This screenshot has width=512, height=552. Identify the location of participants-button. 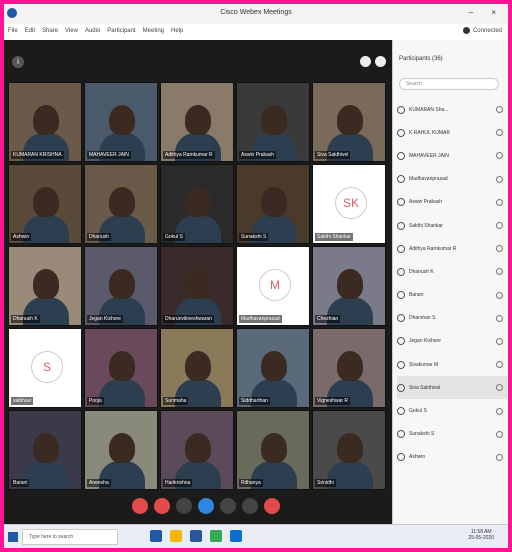
(206, 506).